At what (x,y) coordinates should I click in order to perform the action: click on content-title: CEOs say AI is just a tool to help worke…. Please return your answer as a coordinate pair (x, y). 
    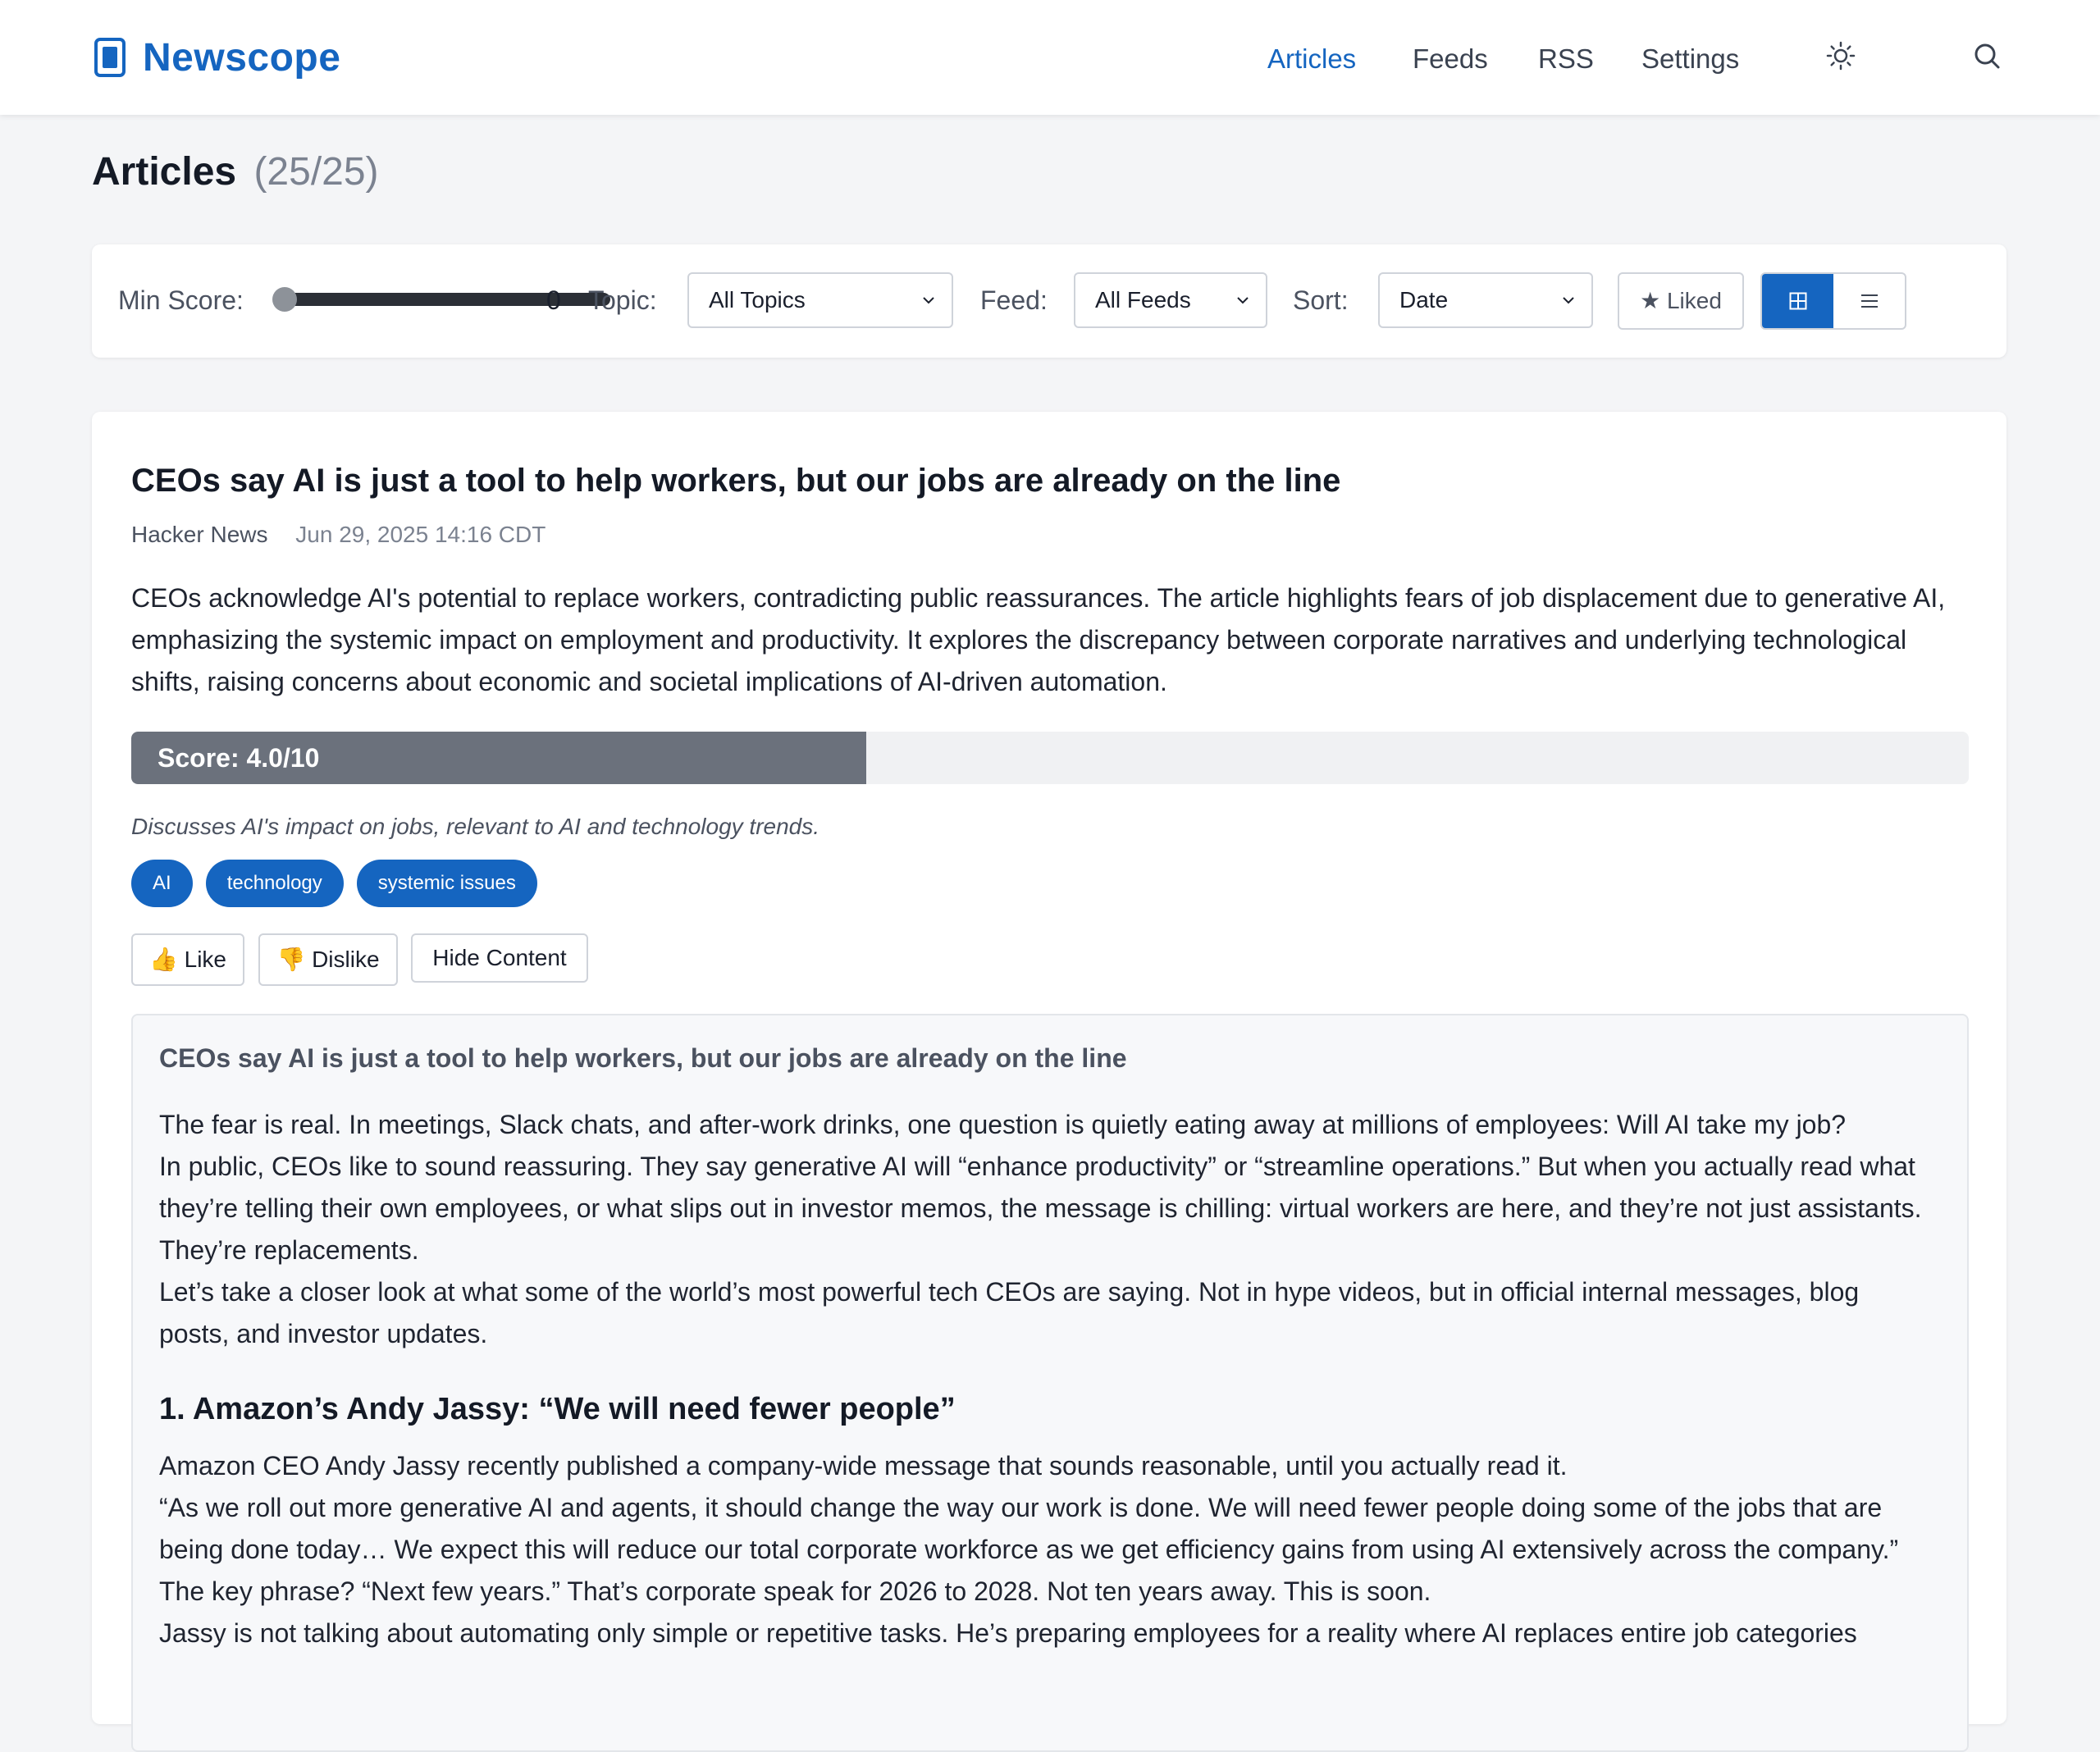
    Looking at the image, I should click on (643, 1058).